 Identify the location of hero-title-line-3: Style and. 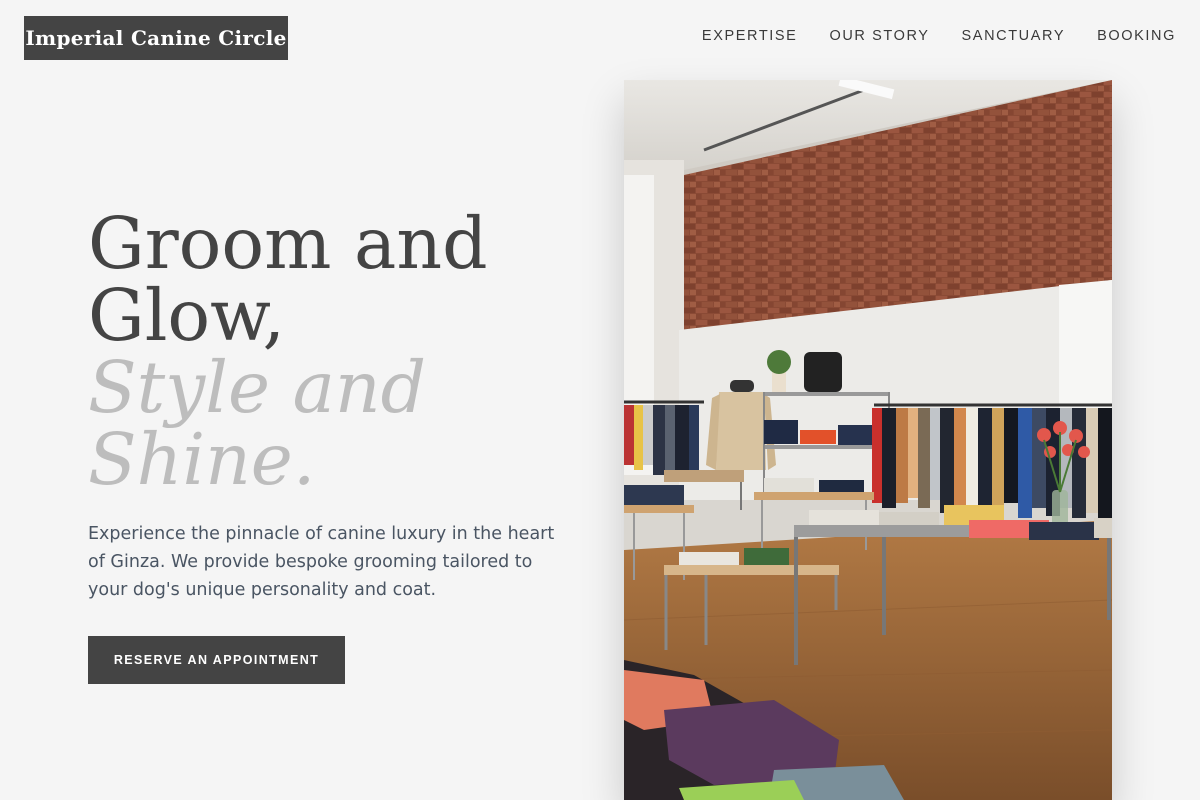
(257, 387).